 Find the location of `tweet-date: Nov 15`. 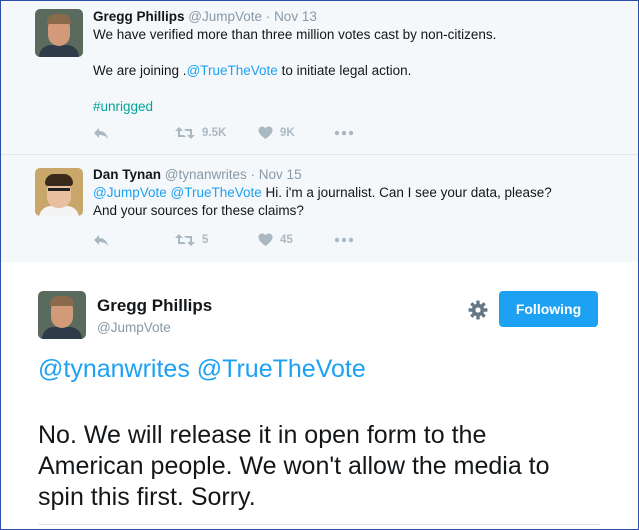

tweet-date: Nov 15 is located at coordinates (280, 174).